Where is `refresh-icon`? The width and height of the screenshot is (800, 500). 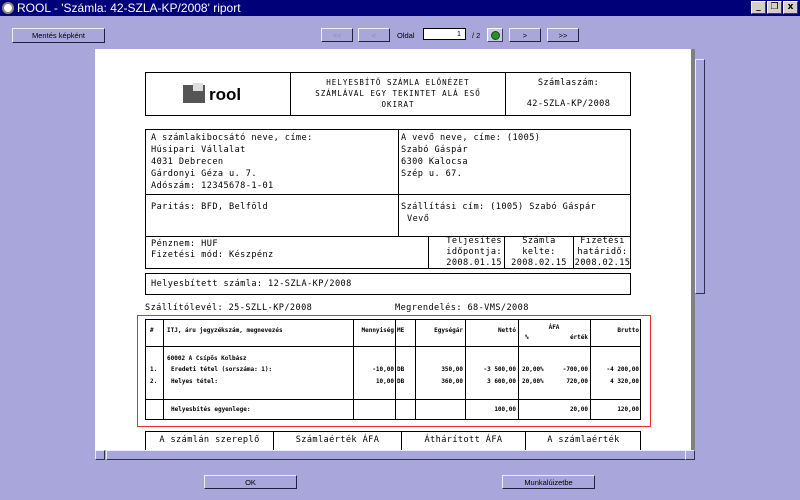 refresh-icon is located at coordinates (495, 35).